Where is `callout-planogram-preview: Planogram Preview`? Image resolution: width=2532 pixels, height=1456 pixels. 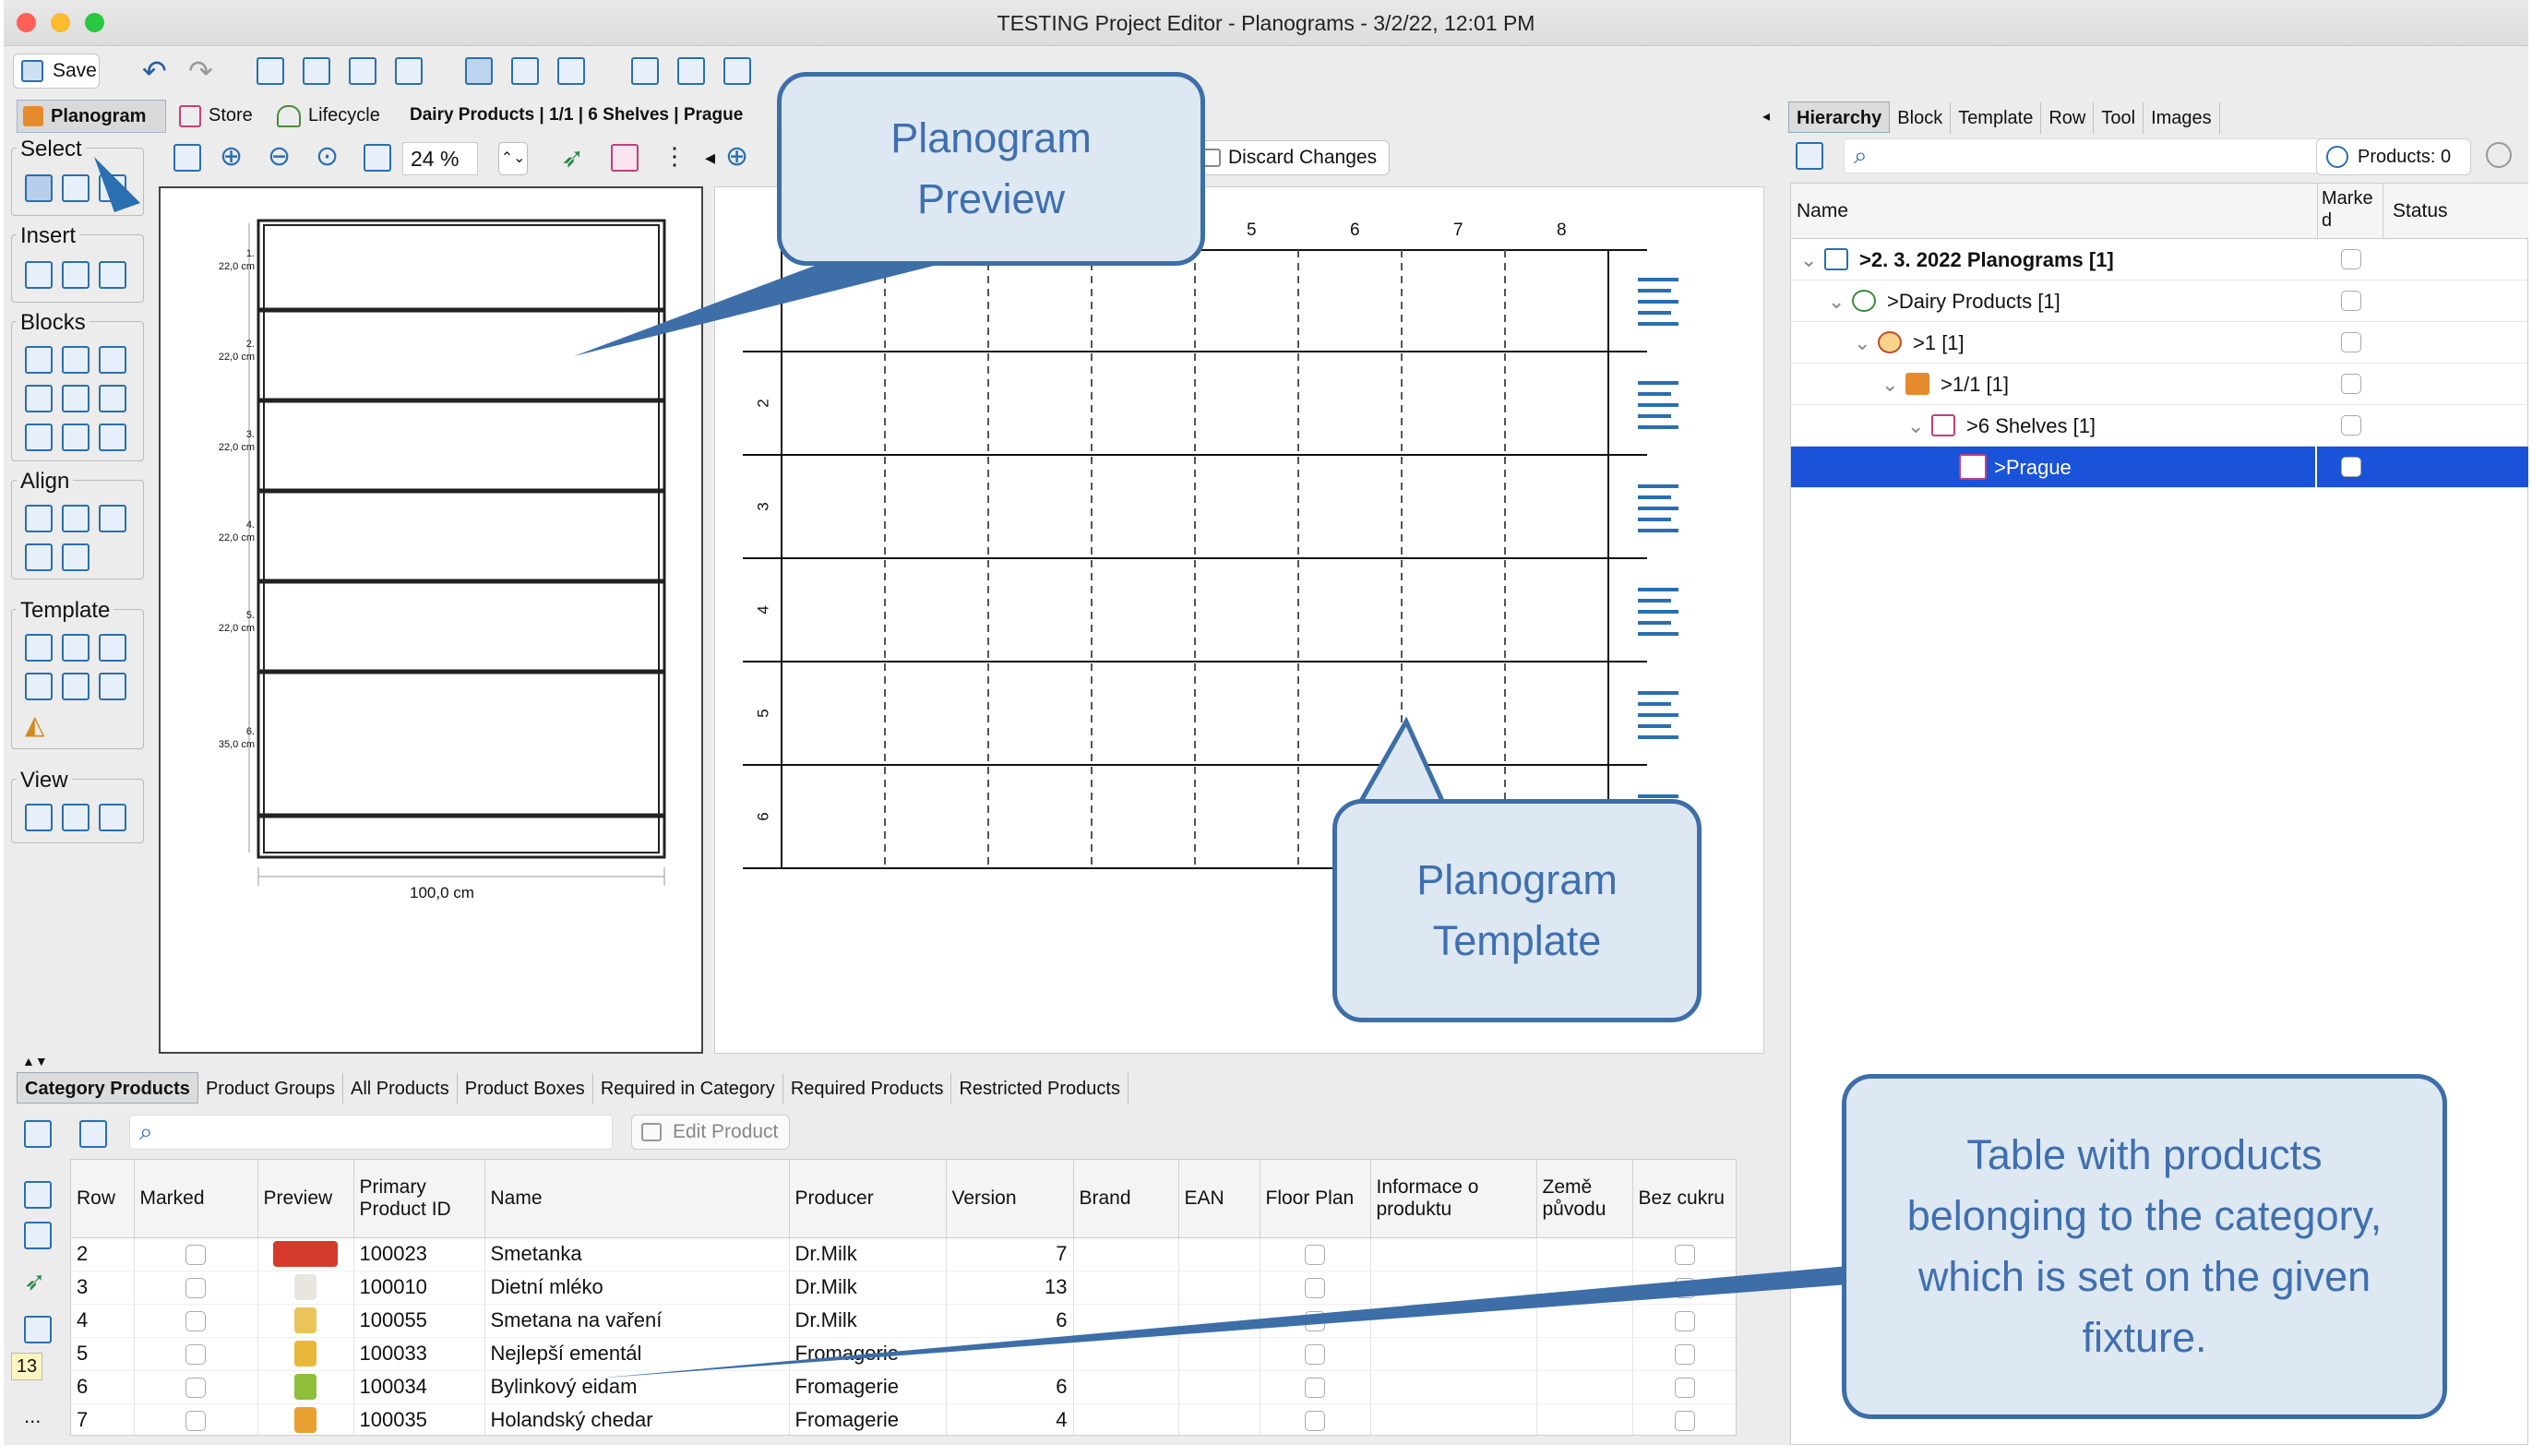 callout-planogram-preview: Planogram Preview is located at coordinates (991, 169).